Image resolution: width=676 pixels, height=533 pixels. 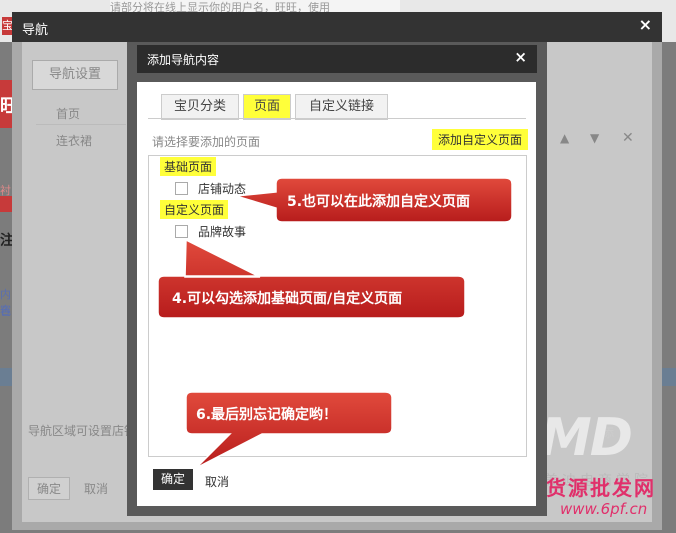 I want to click on callout-text-check-pages: 4.可以勾选添加基础页面/自定义页面, so click(x=287, y=299).